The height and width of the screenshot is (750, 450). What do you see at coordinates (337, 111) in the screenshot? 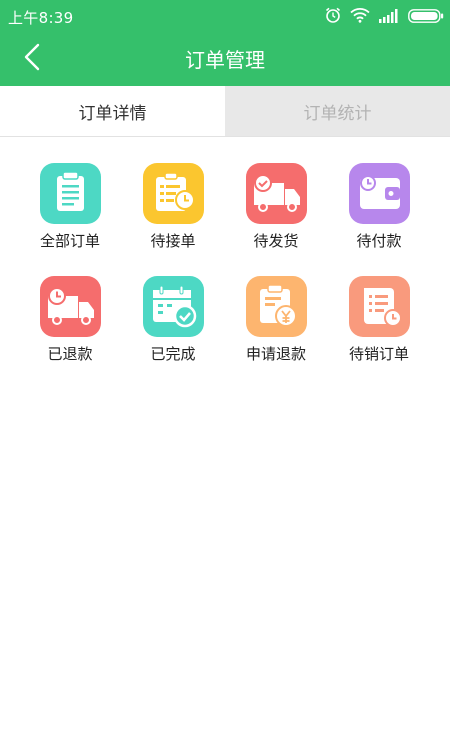
I see `tab-order-statistics: 订单统计` at bounding box center [337, 111].